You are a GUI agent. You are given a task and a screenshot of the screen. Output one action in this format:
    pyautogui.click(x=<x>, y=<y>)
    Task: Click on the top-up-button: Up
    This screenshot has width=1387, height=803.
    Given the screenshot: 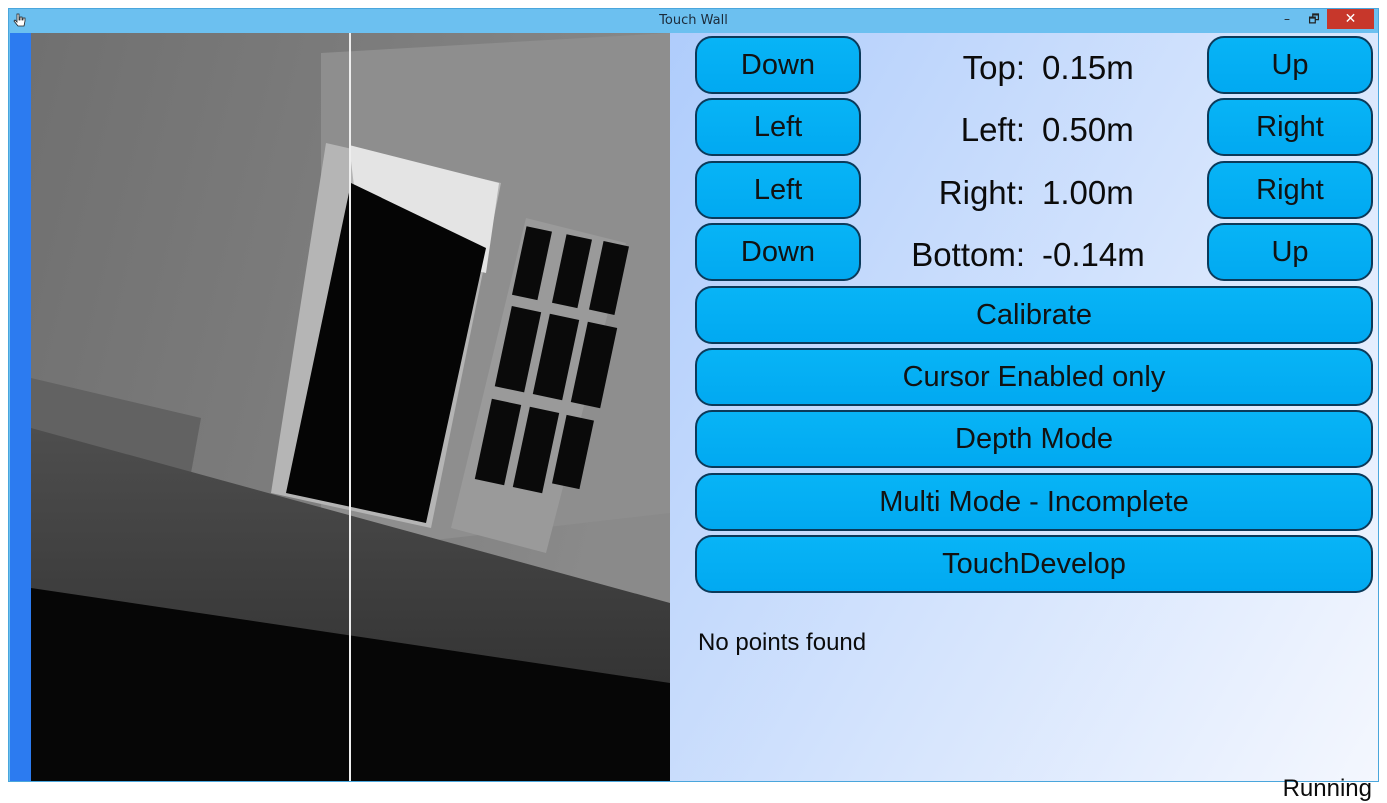 What is the action you would take?
    pyautogui.click(x=1290, y=65)
    